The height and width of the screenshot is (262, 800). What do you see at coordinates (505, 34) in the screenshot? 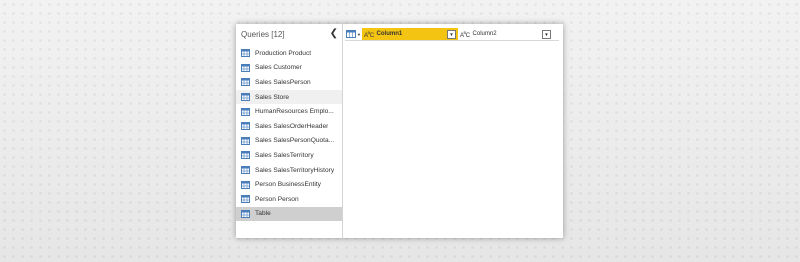
I see `column-header-column2: ABC Column2 ▼` at bounding box center [505, 34].